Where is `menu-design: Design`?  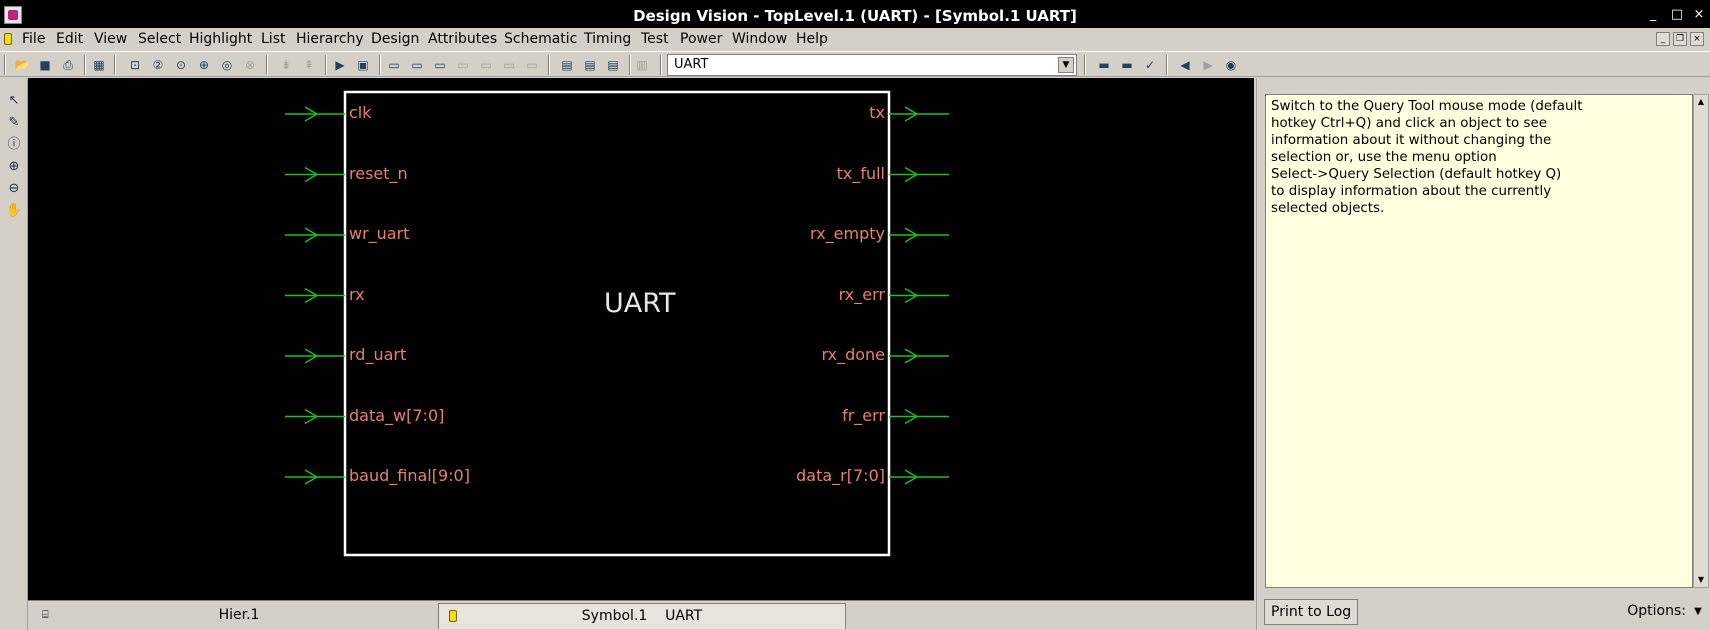
menu-design: Design is located at coordinates (395, 39).